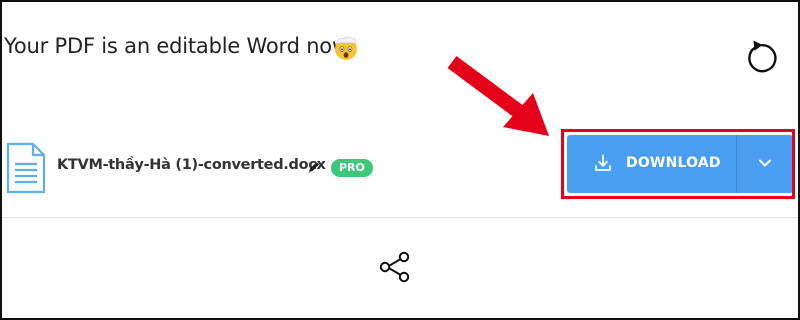 The height and width of the screenshot is (320, 800). I want to click on reload-icon, so click(761, 58).